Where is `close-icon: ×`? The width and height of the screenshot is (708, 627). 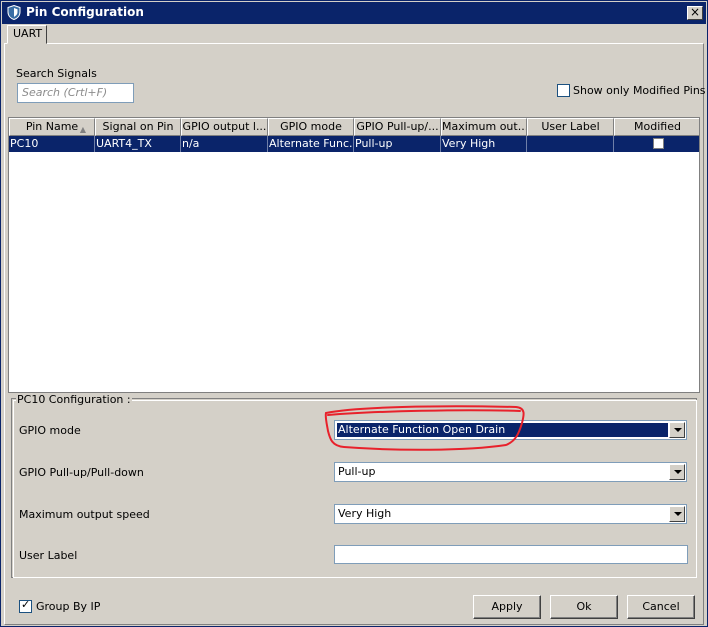
close-icon: × is located at coordinates (695, 12).